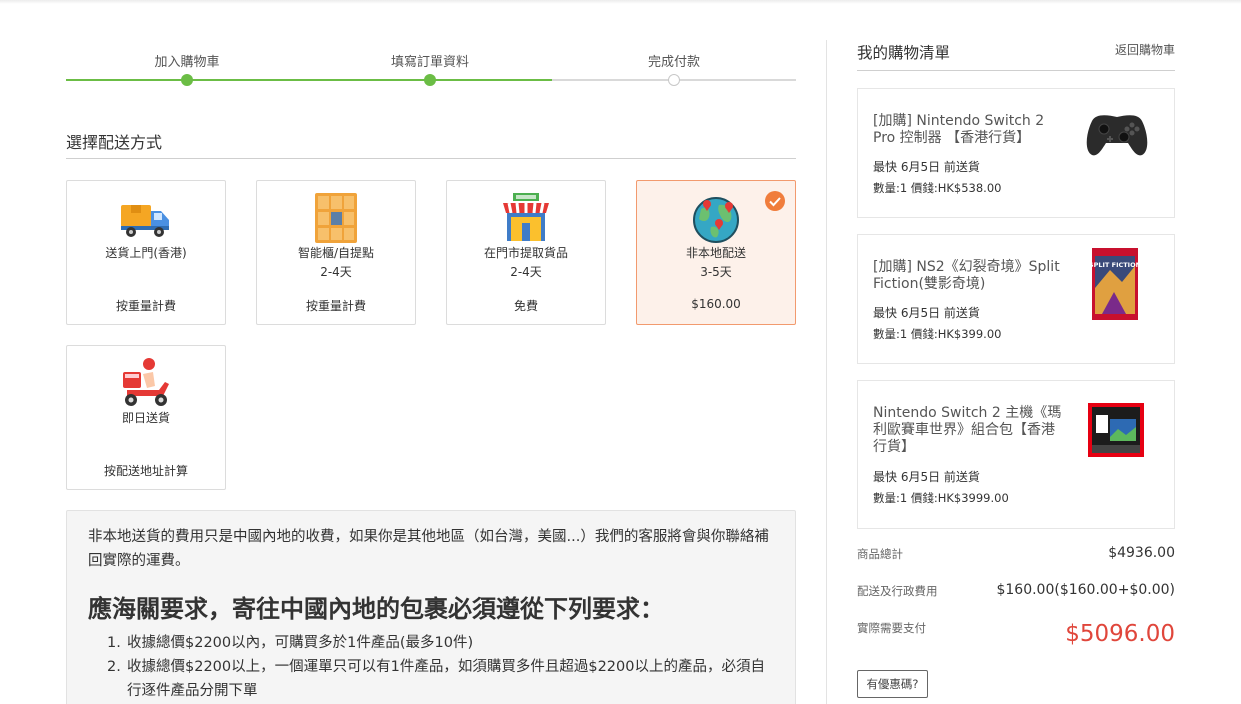 This screenshot has width=1241, height=704. I want to click on shipping-option-name: 在門市提取貨品, so click(525, 253).